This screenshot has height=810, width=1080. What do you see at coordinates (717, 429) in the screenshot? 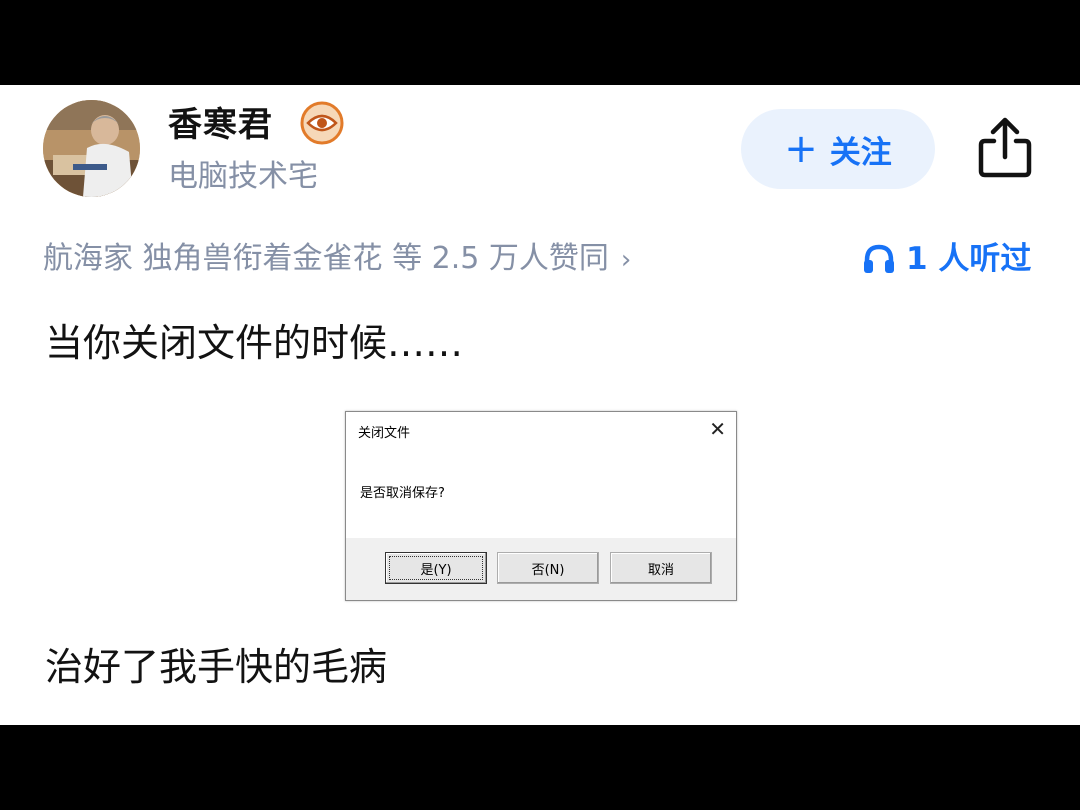
I see `close-icon: ✕` at bounding box center [717, 429].